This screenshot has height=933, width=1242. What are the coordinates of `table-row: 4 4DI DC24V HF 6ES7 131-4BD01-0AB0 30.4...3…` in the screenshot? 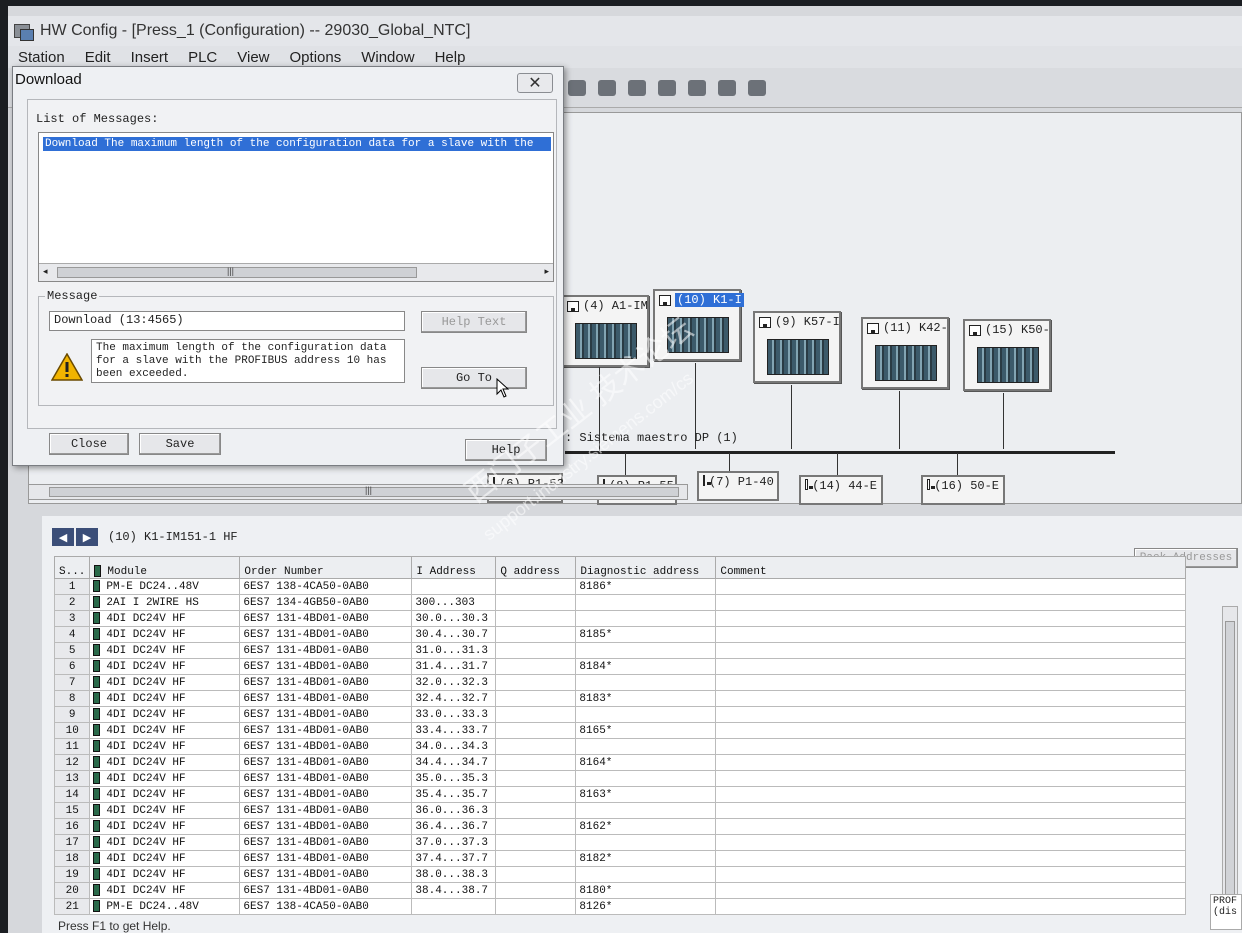 It's located at (620, 634).